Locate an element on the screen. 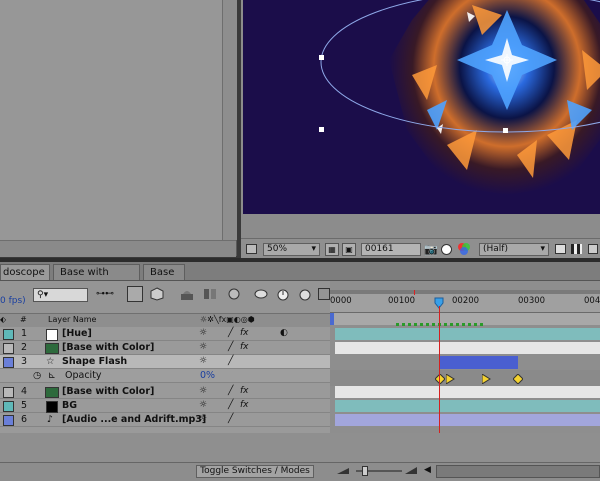 This screenshot has width=600, height=481. layer-row-audio: 6 ♪ [Audio ...e and Adrift.mp3] ☼ ╱ is located at coordinates (165, 420).